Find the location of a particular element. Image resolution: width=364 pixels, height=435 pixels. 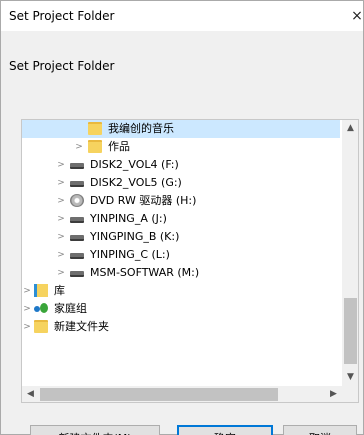

vertical-scroll-thumb is located at coordinates (350, 331).